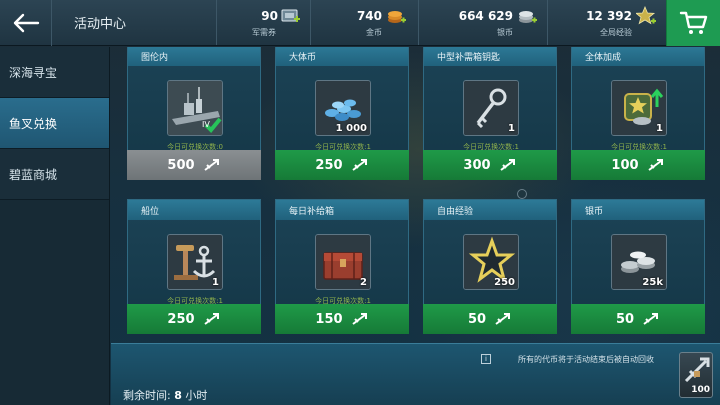  I want to click on currency-label: 金币, so click(374, 32).